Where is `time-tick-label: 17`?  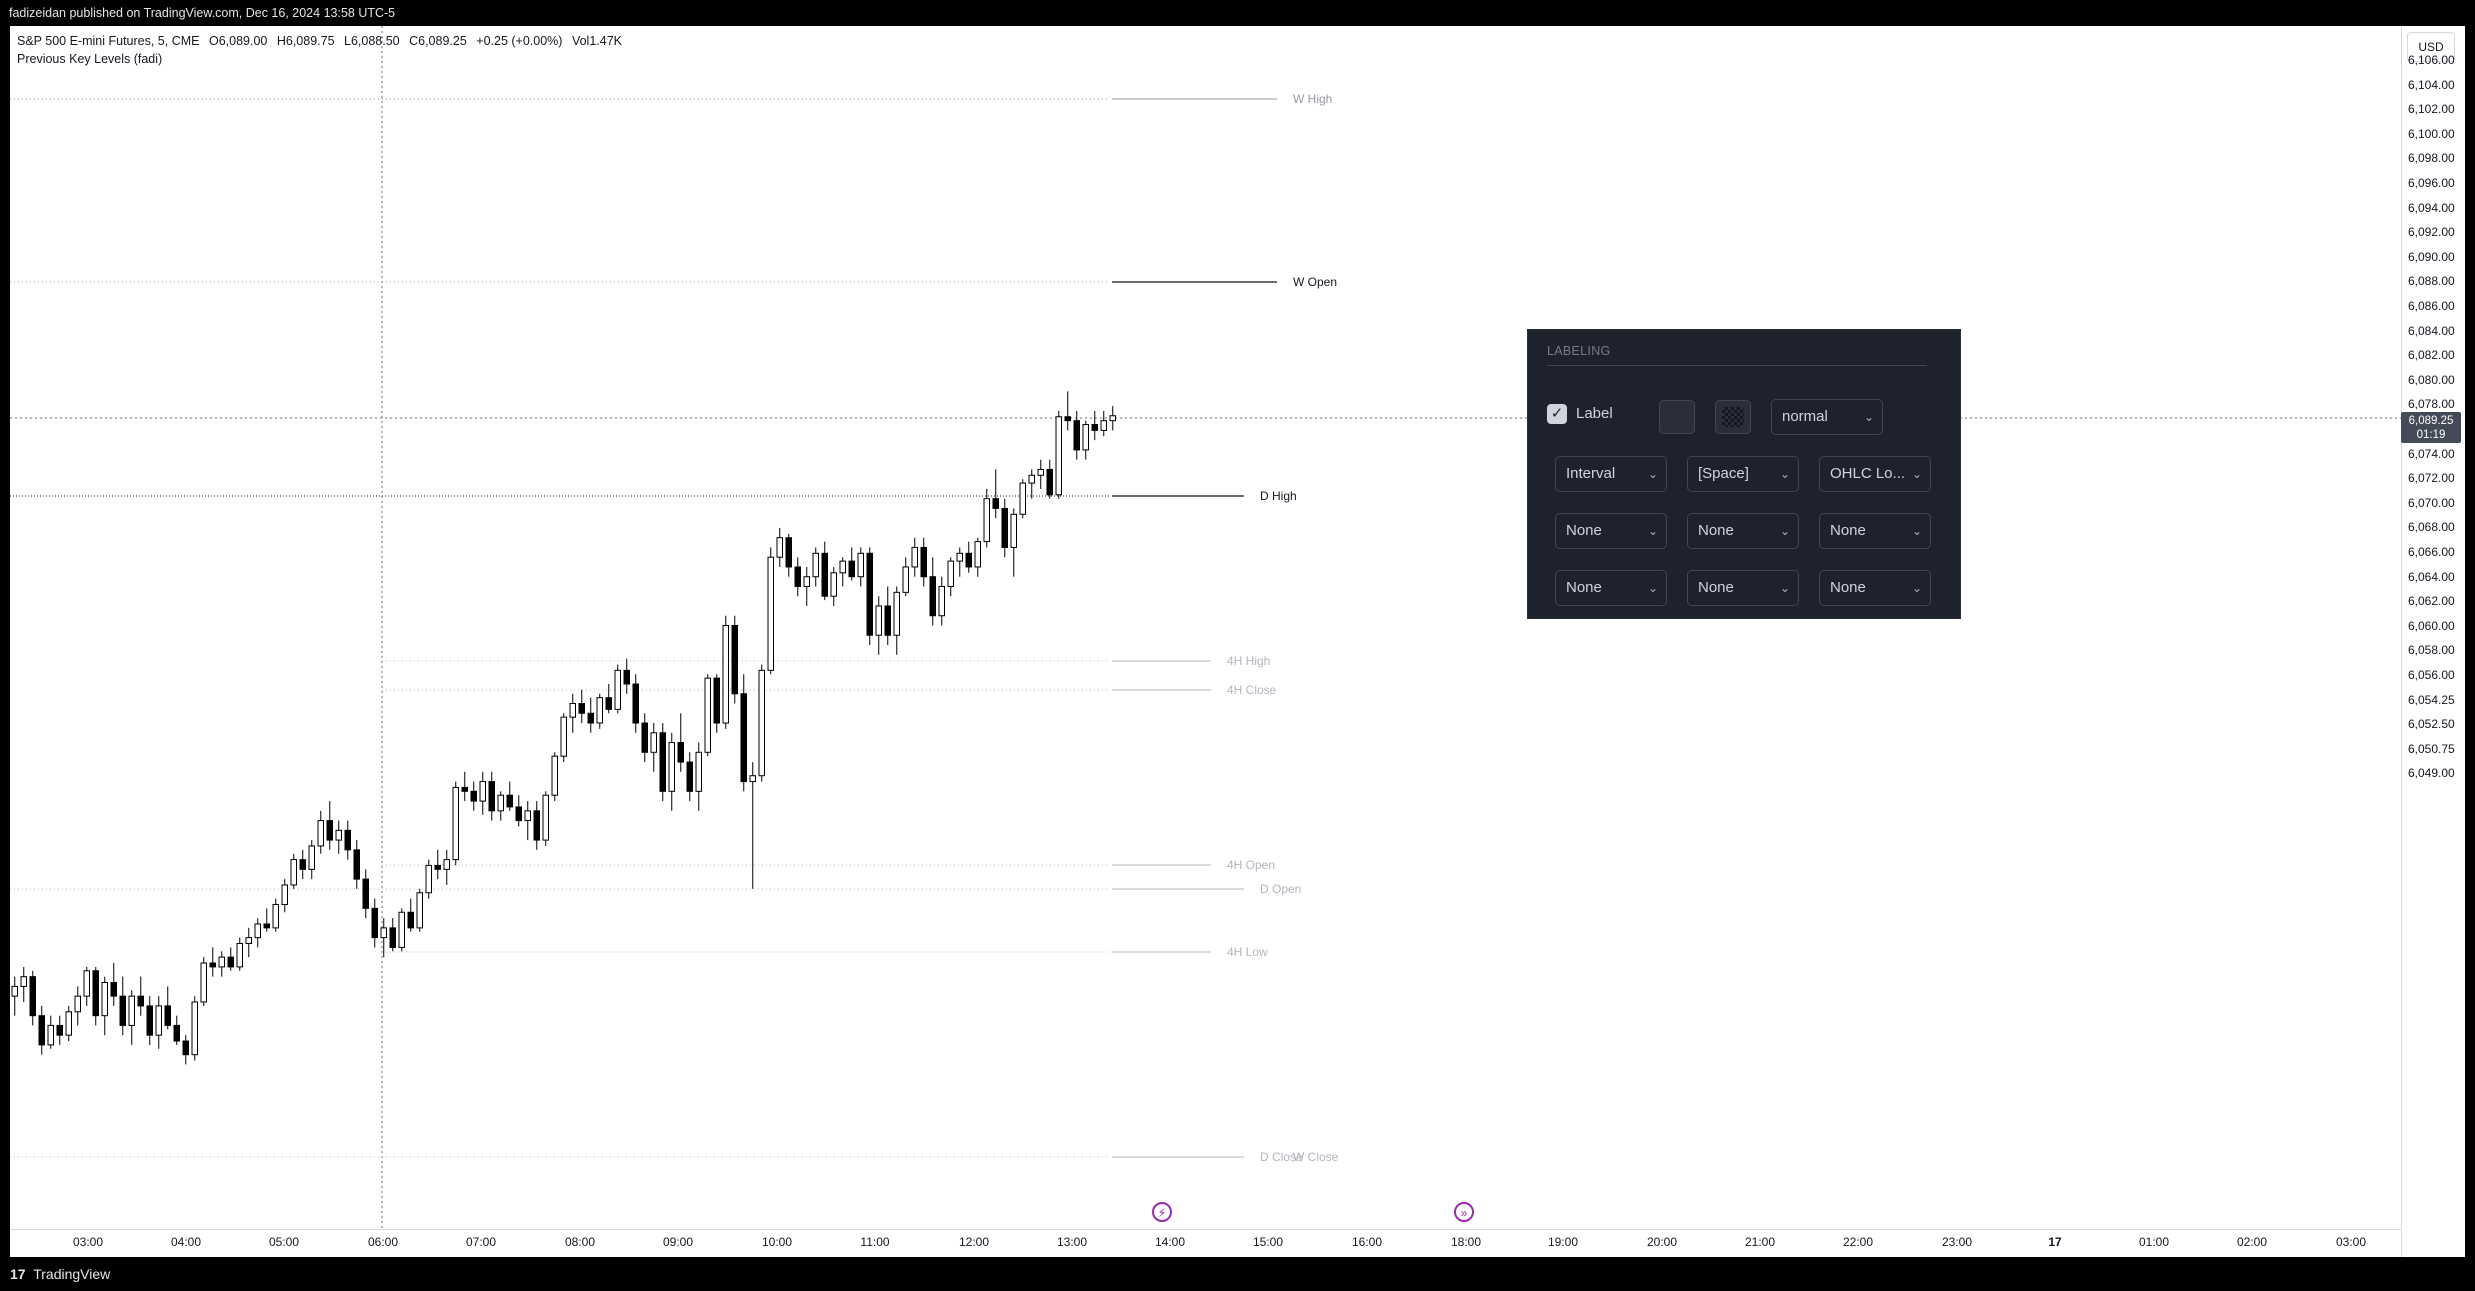
time-tick-label: 17 is located at coordinates (2055, 1242).